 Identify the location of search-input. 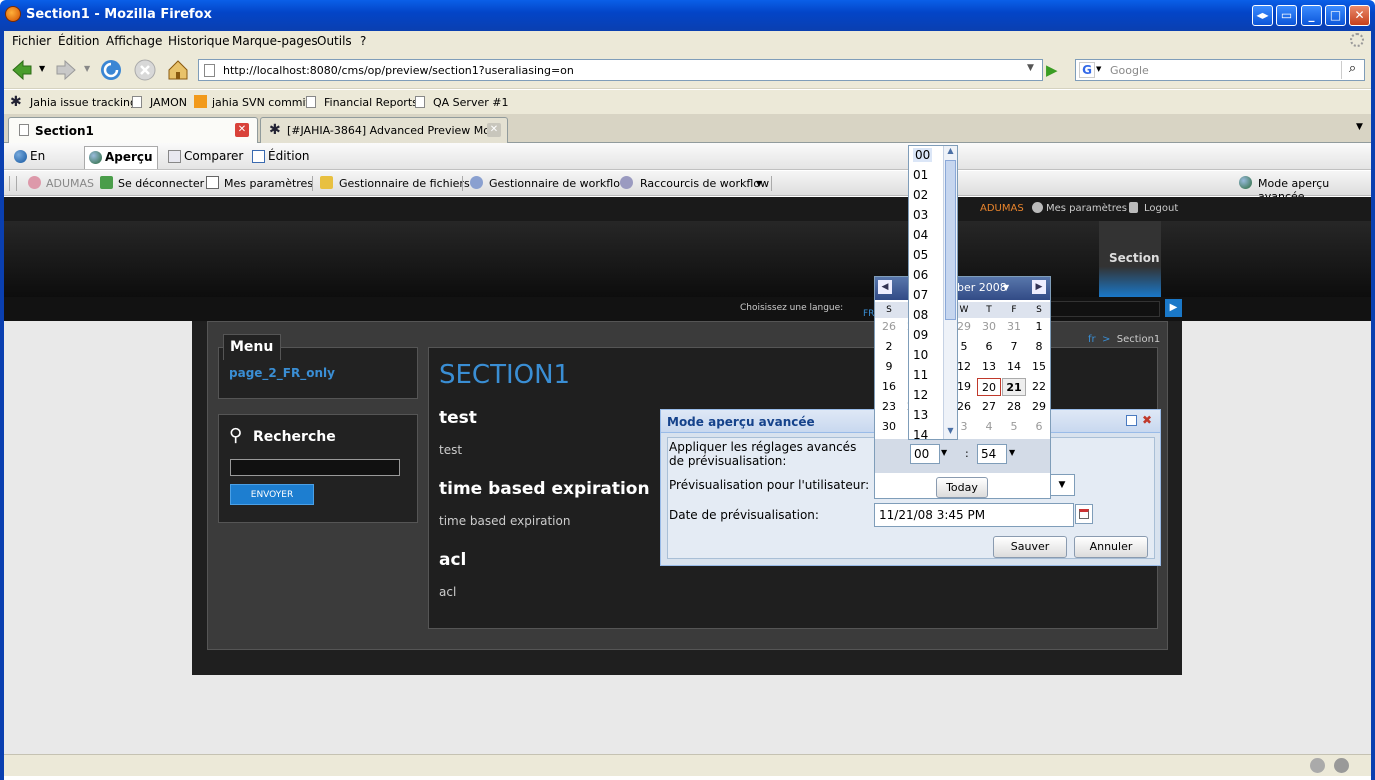
(315, 467).